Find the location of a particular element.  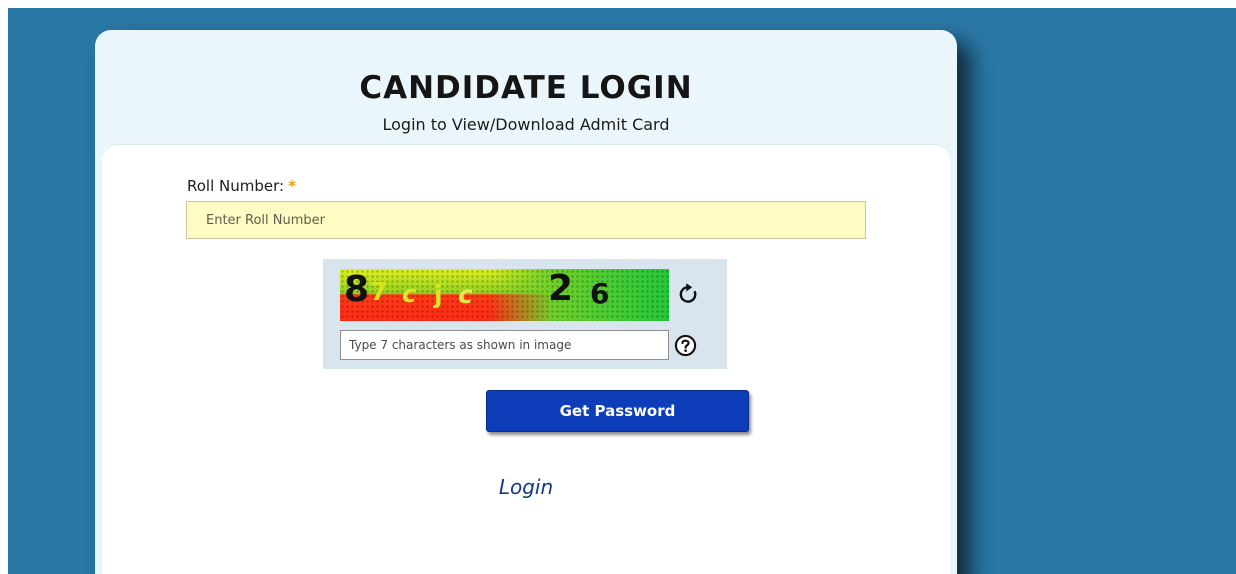

captcha-char-4: j is located at coordinates (438, 294).